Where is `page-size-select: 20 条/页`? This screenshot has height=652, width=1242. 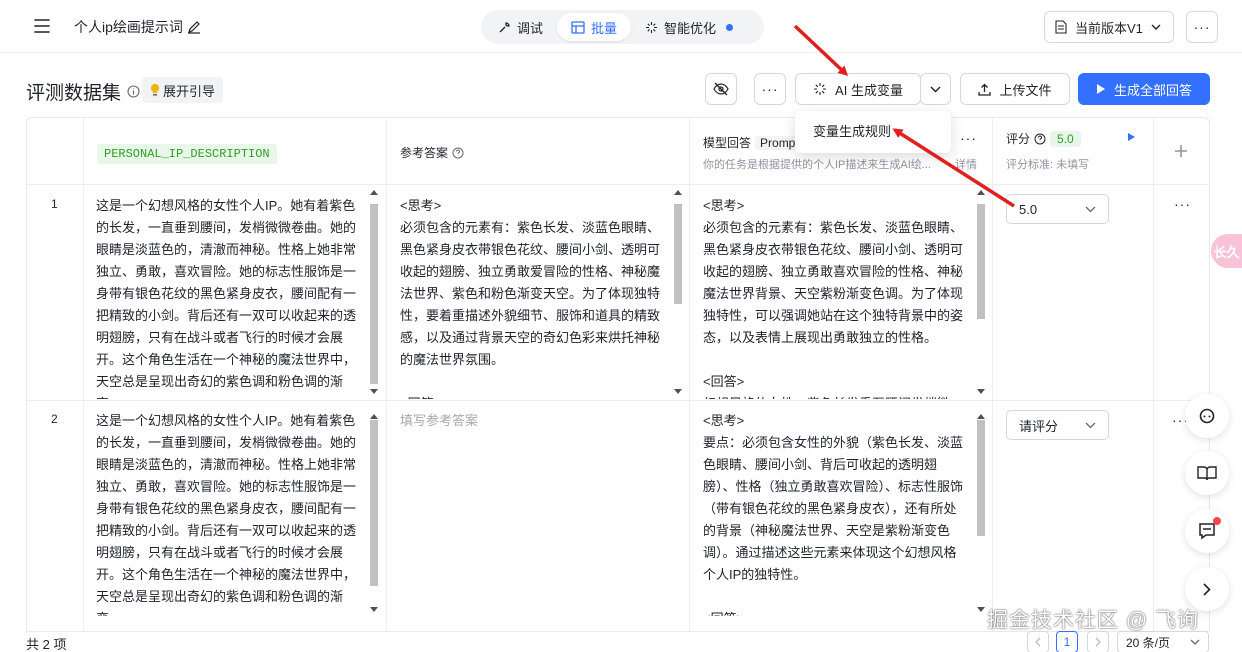
page-size-select: 20 条/页 is located at coordinates (1163, 641).